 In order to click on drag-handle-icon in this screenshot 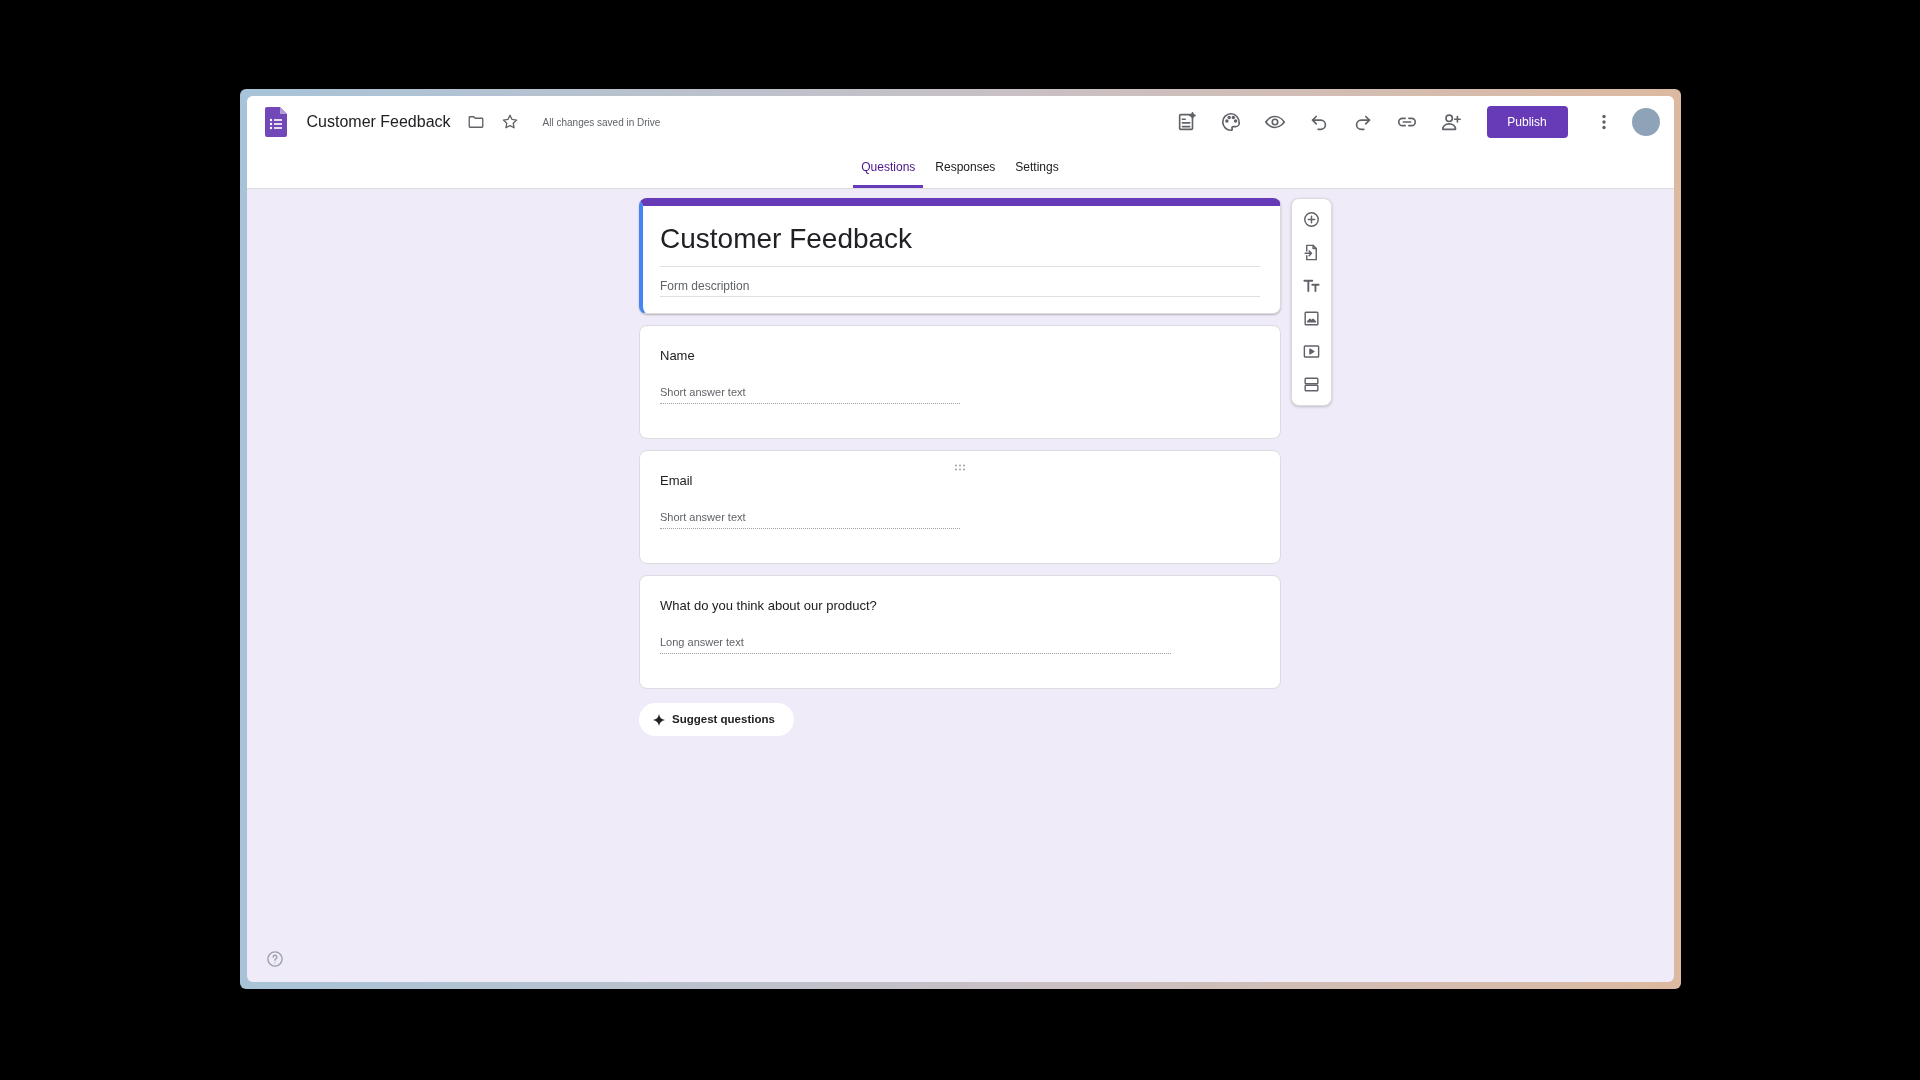, I will do `click(960, 468)`.